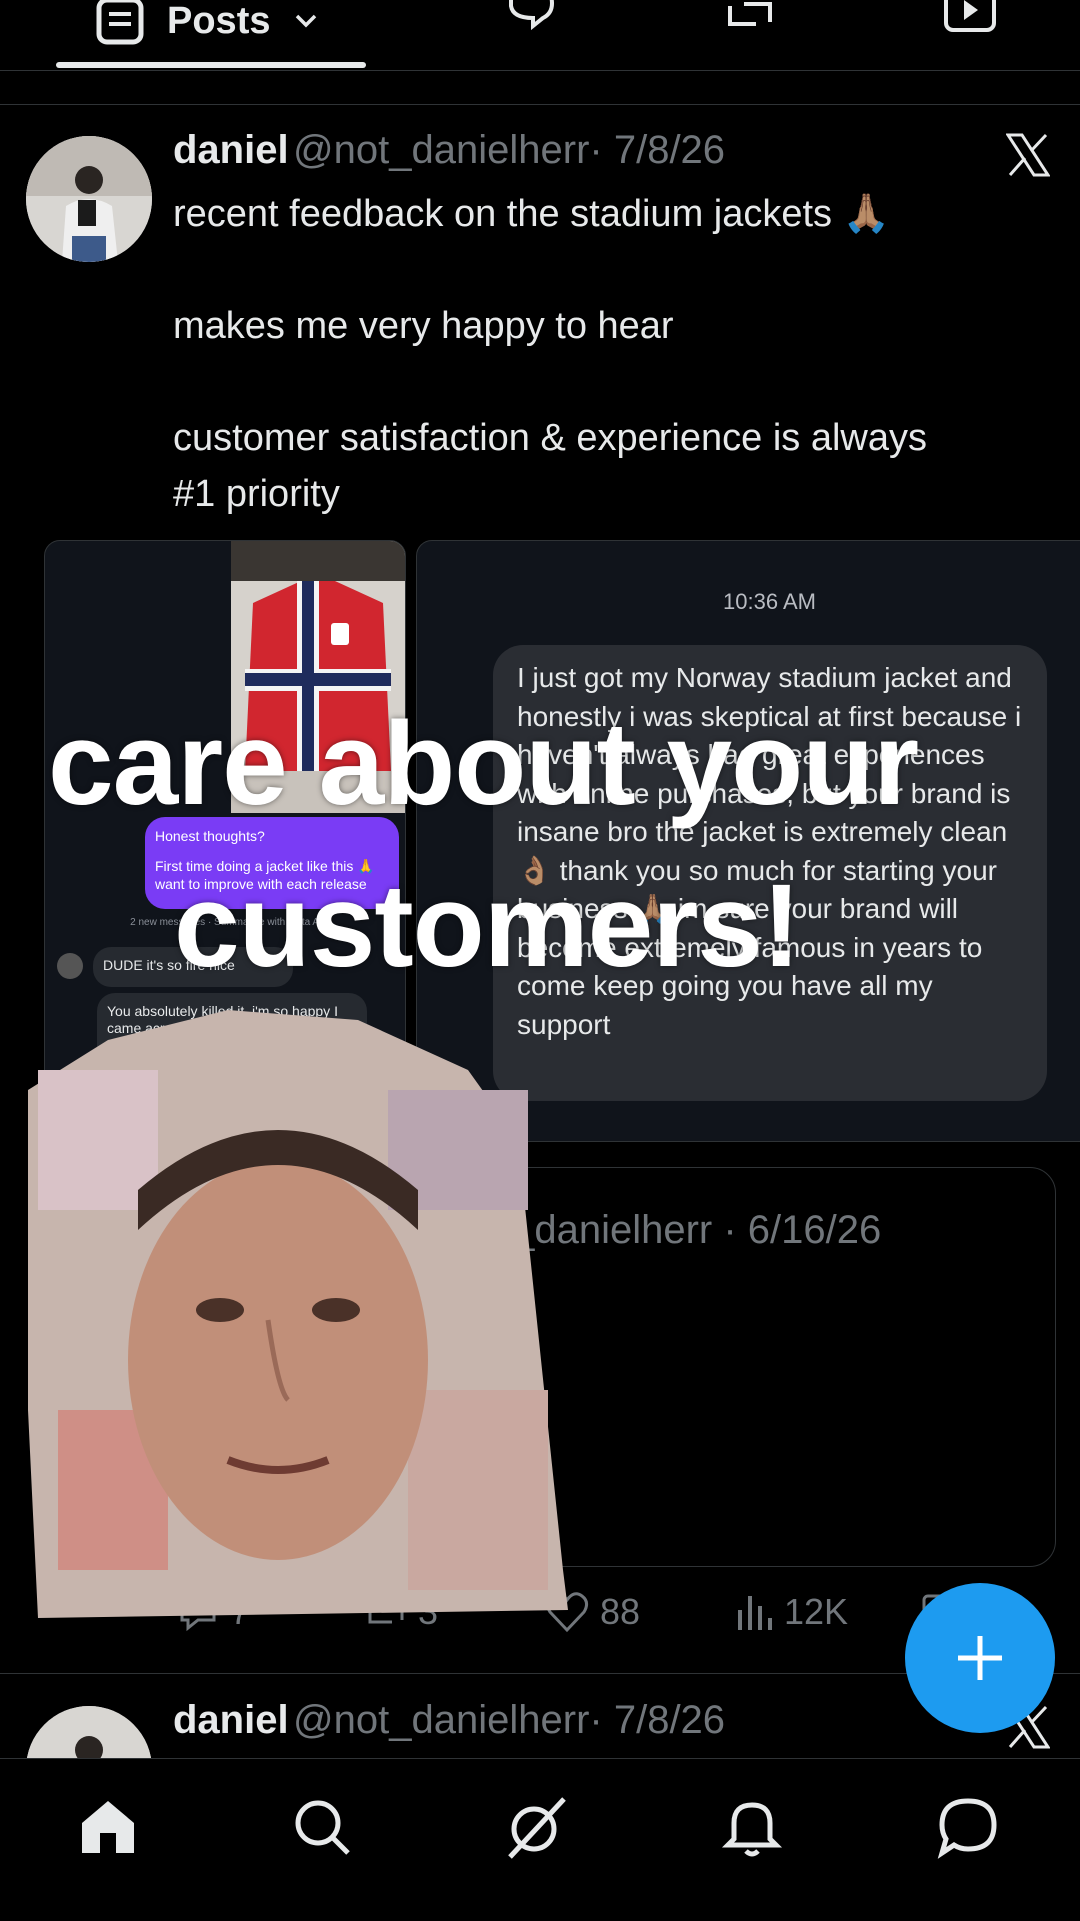 Image resolution: width=1080 pixels, height=1921 pixels. I want to click on avatar, so click(89, 199).